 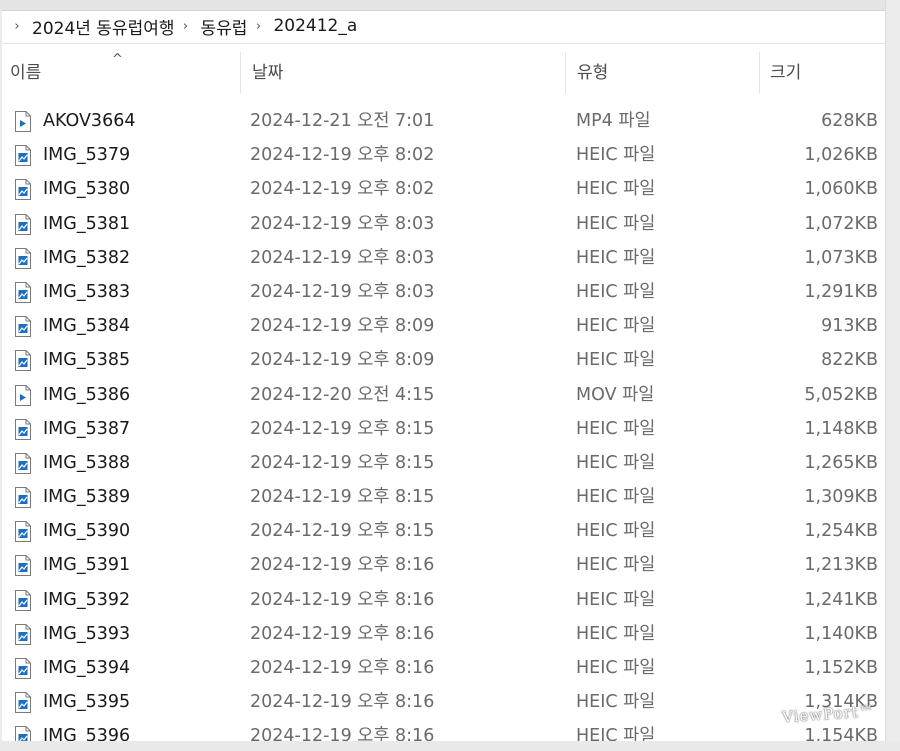 What do you see at coordinates (87, 497) in the screenshot?
I see `file-name: IMG_5389` at bounding box center [87, 497].